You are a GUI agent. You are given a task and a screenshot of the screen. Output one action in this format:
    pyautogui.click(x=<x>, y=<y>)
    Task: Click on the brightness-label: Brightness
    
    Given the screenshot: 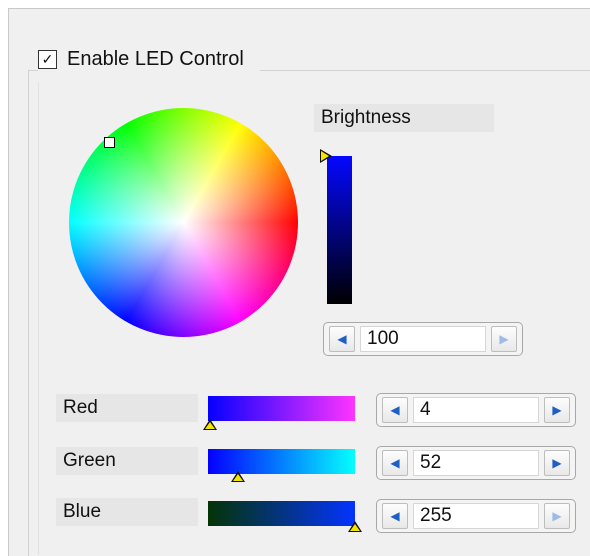 What is the action you would take?
    pyautogui.click(x=404, y=118)
    